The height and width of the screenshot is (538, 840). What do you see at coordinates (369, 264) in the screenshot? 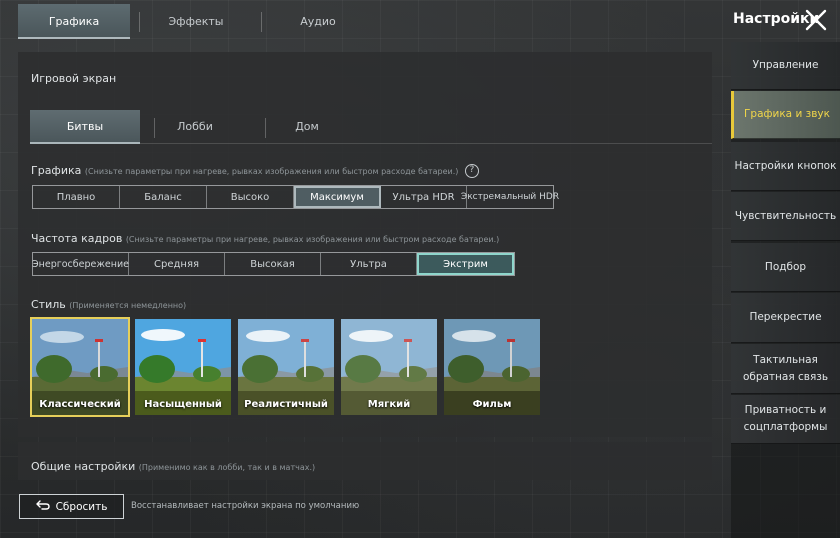
I see `frame-option-ultra: Ультра` at bounding box center [369, 264].